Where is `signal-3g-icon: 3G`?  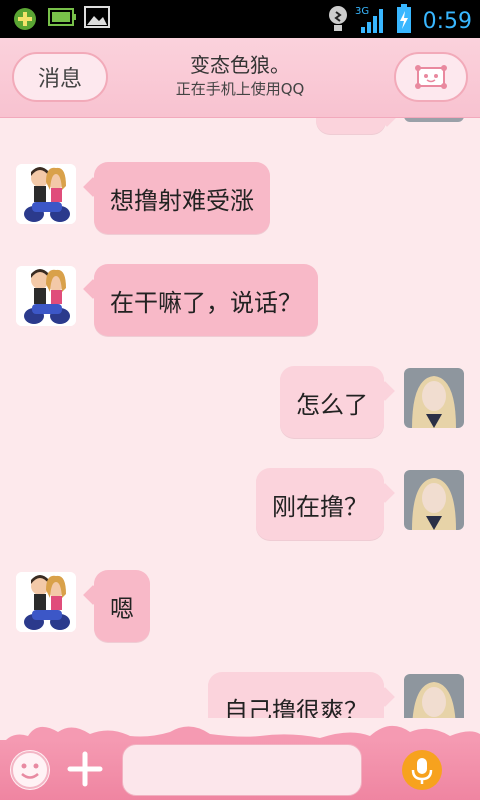
signal-3g-icon: 3G is located at coordinates (372, 21).